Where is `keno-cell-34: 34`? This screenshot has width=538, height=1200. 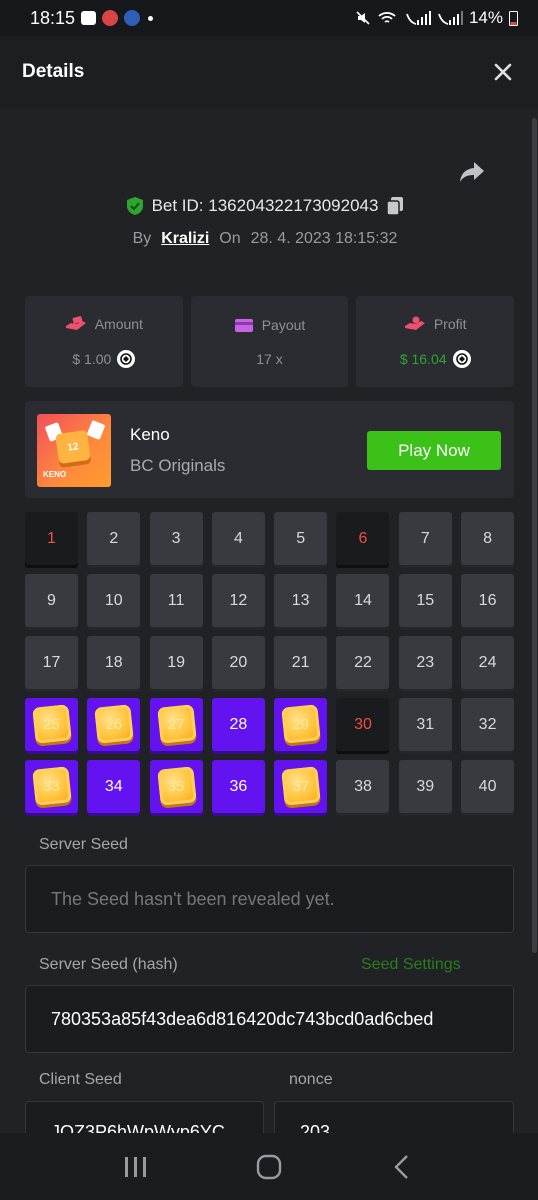
keno-cell-34: 34 is located at coordinates (114, 786).